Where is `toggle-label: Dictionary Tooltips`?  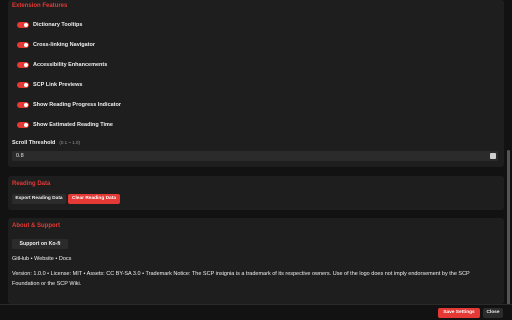 toggle-label: Dictionary Tooltips is located at coordinates (58, 25).